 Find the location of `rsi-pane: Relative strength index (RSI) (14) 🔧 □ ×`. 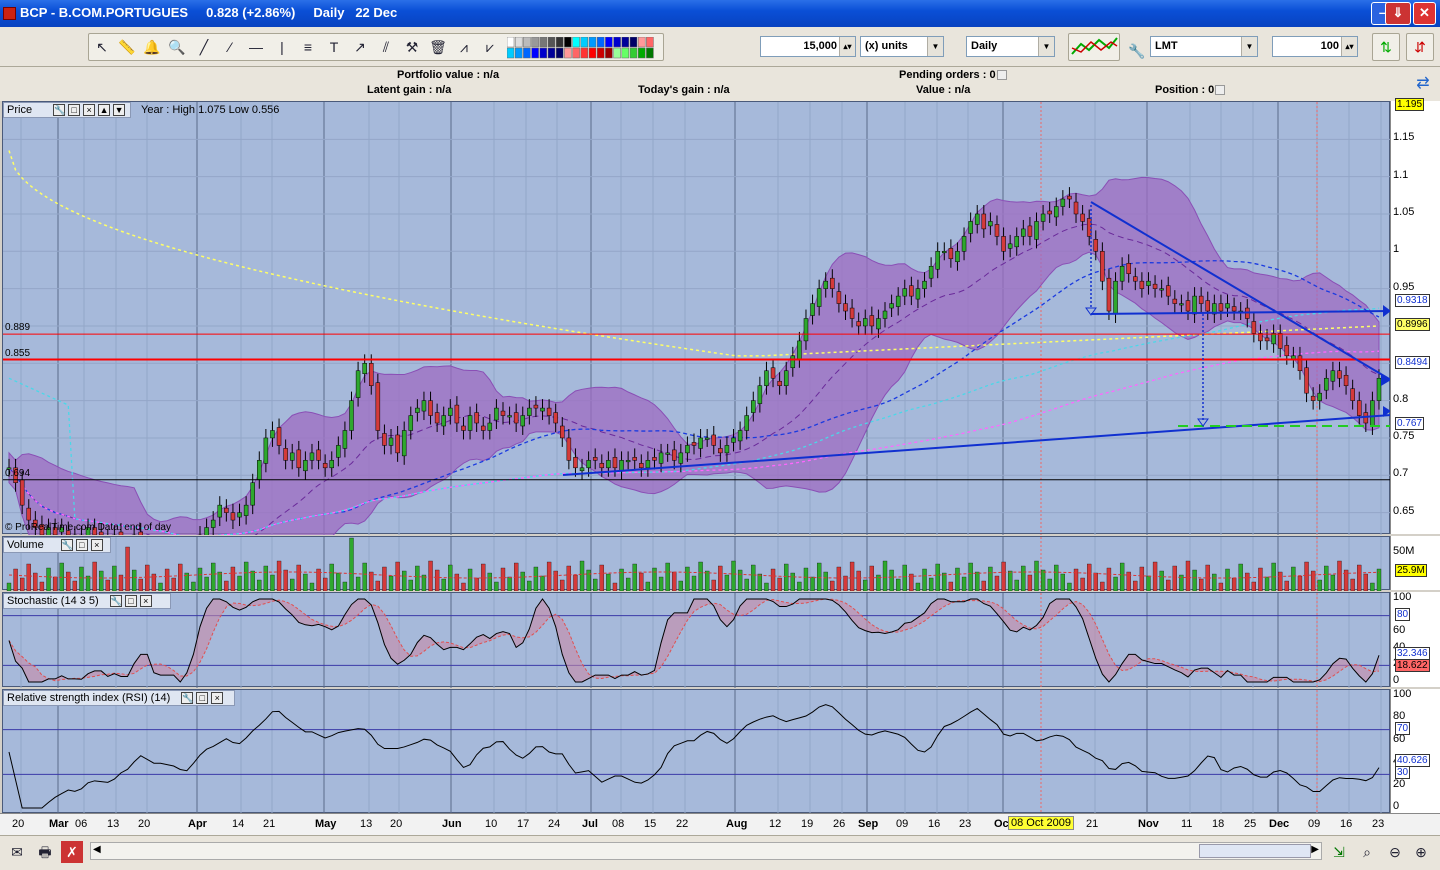

rsi-pane: Relative strength index (RSI) (14) 🔧 □ × is located at coordinates (696, 751).